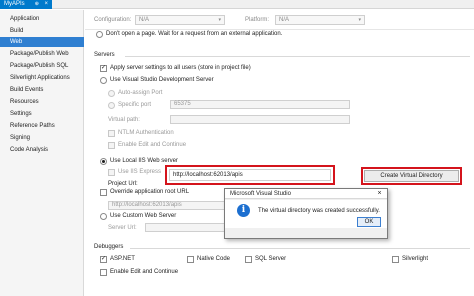  I want to click on auto-assign-port-label: Auto-assign Port, so click(140, 93).